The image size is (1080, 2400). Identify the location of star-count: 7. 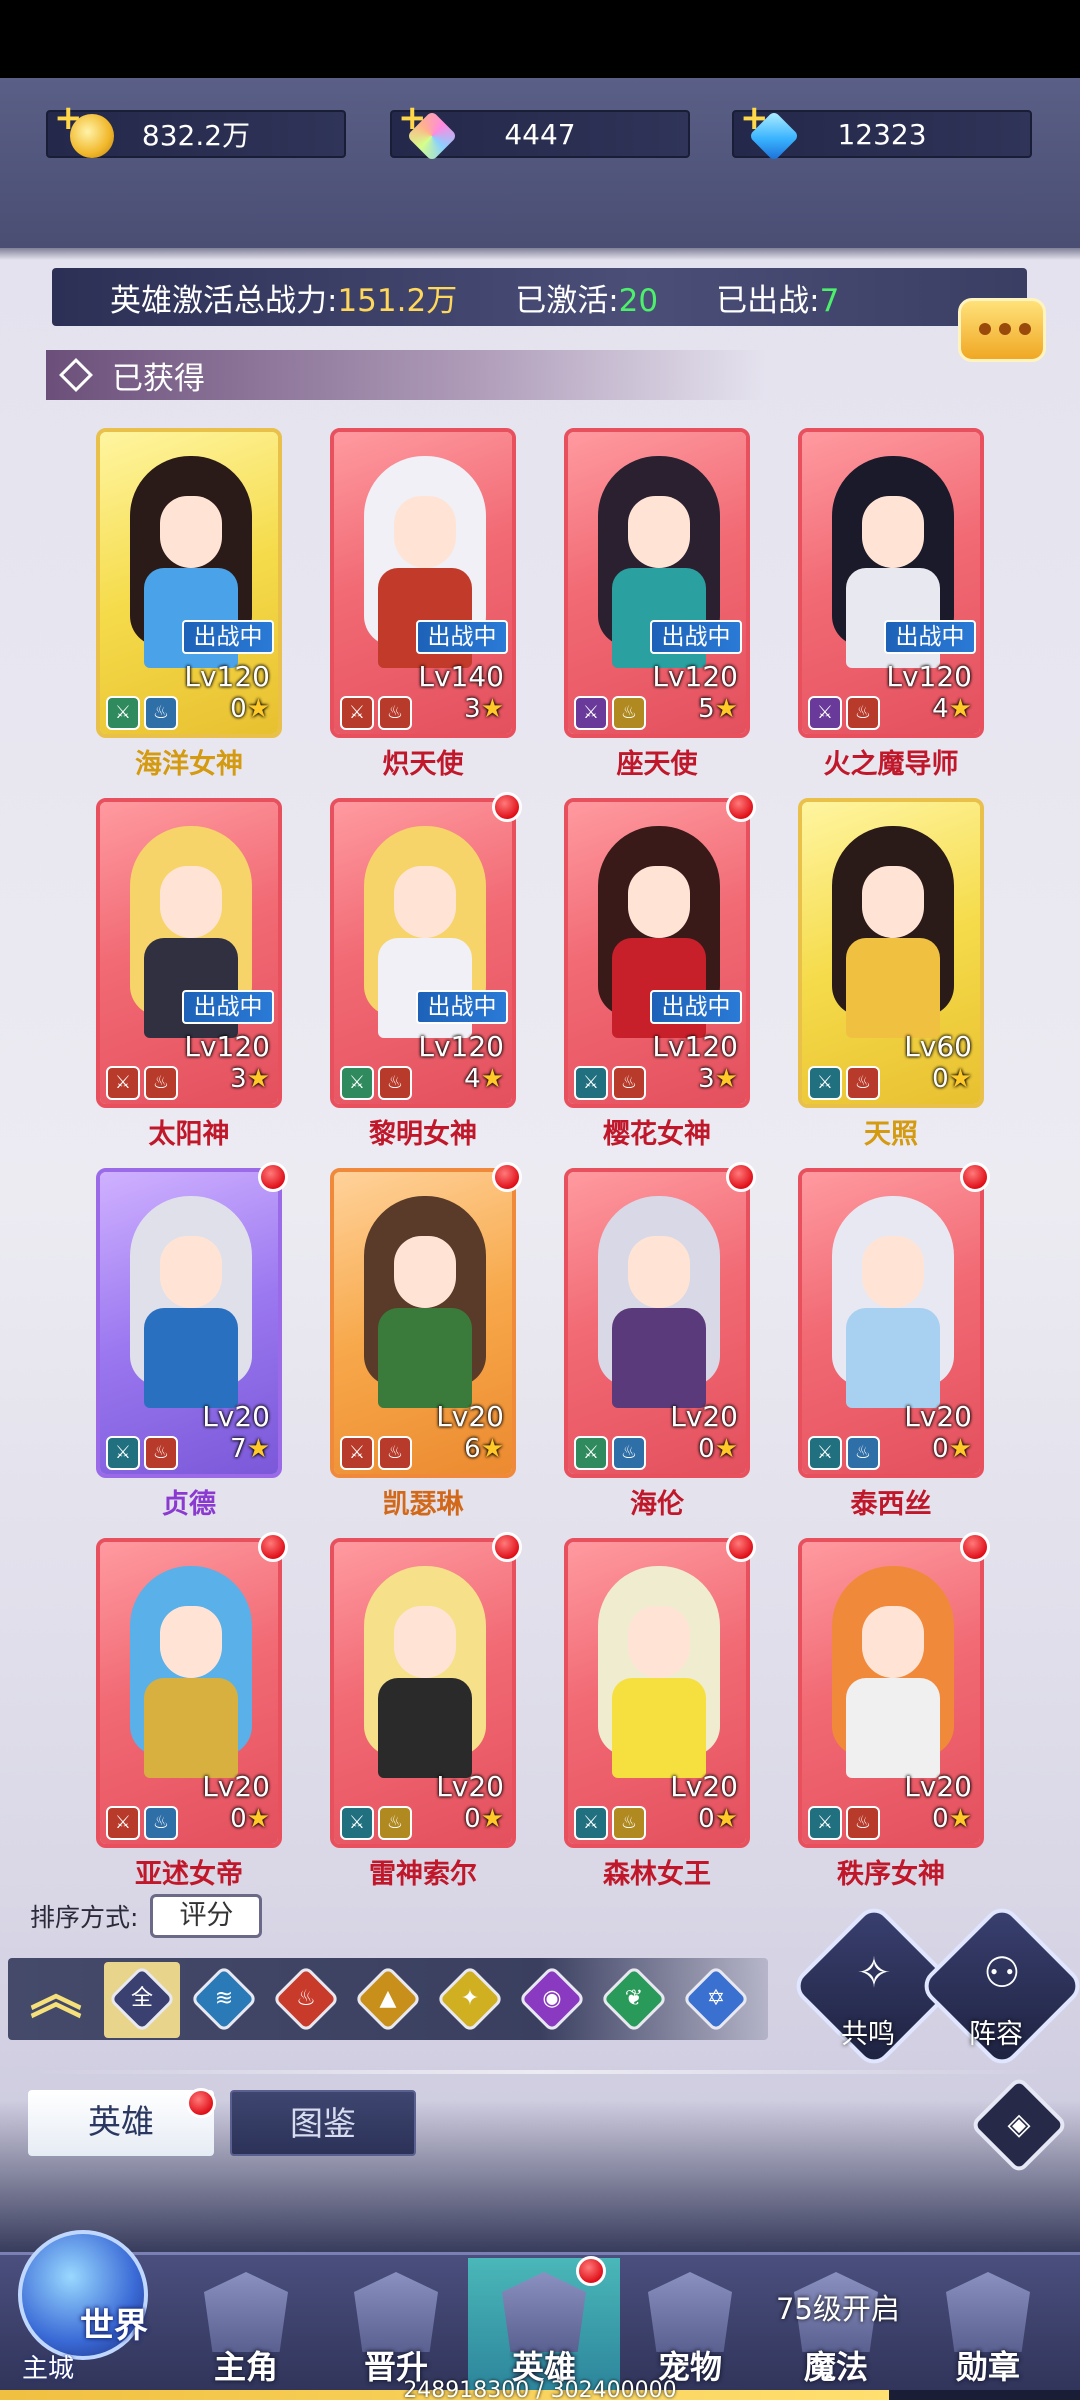
(238, 1449).